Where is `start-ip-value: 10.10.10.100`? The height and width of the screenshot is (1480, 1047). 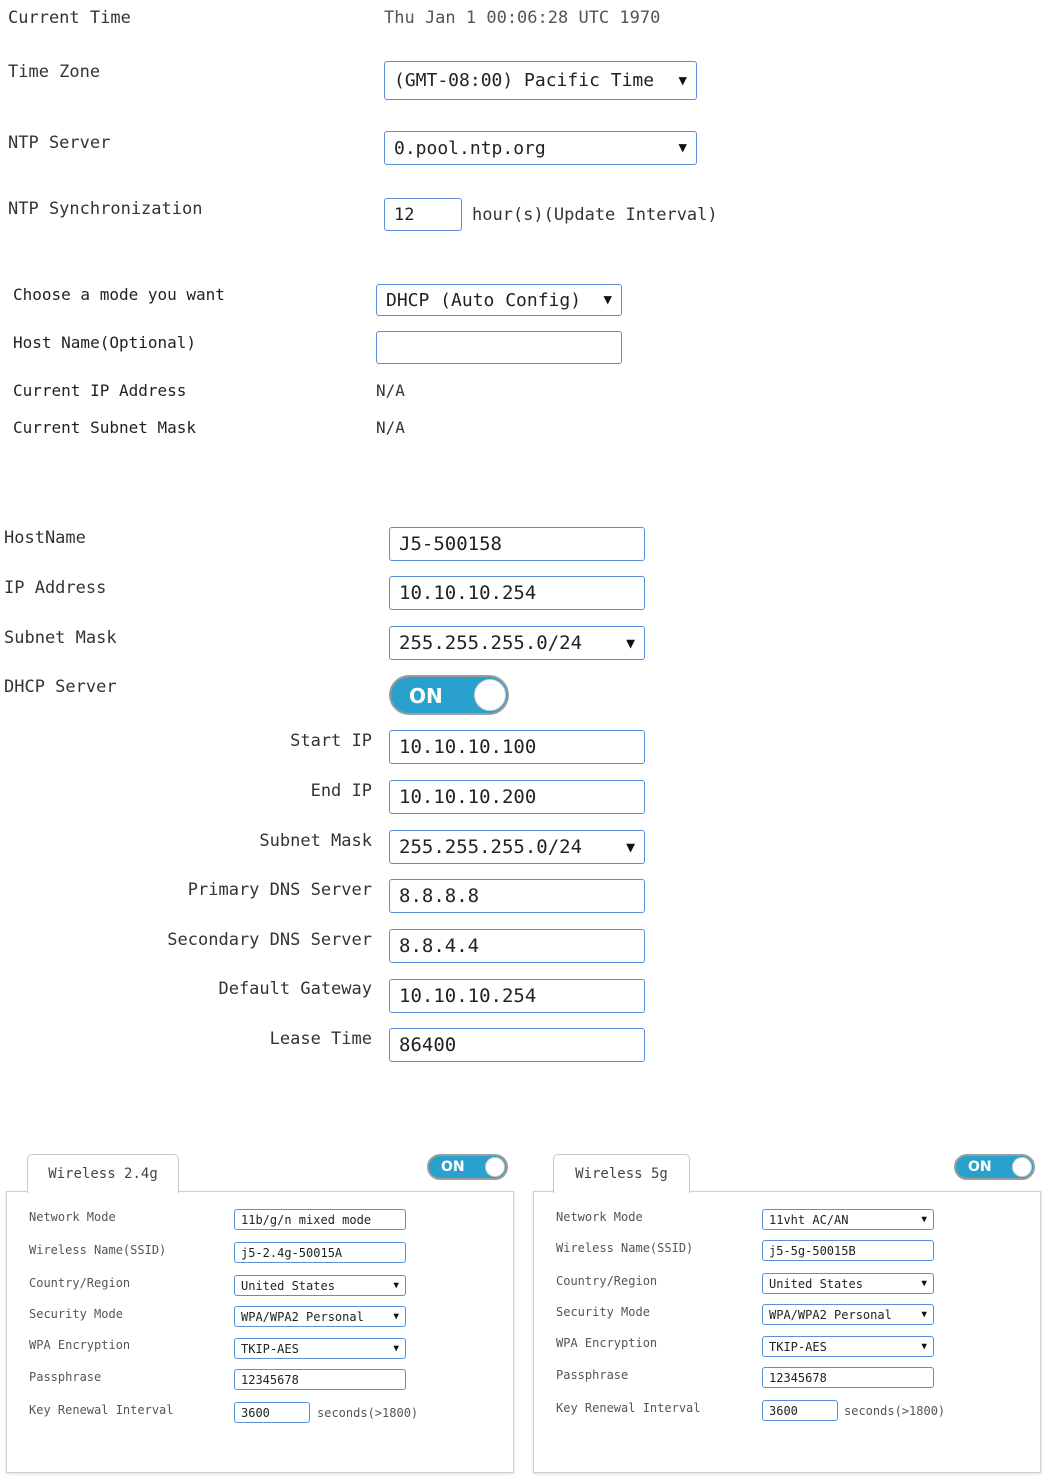
start-ip-value: 10.10.10.100 is located at coordinates (468, 747).